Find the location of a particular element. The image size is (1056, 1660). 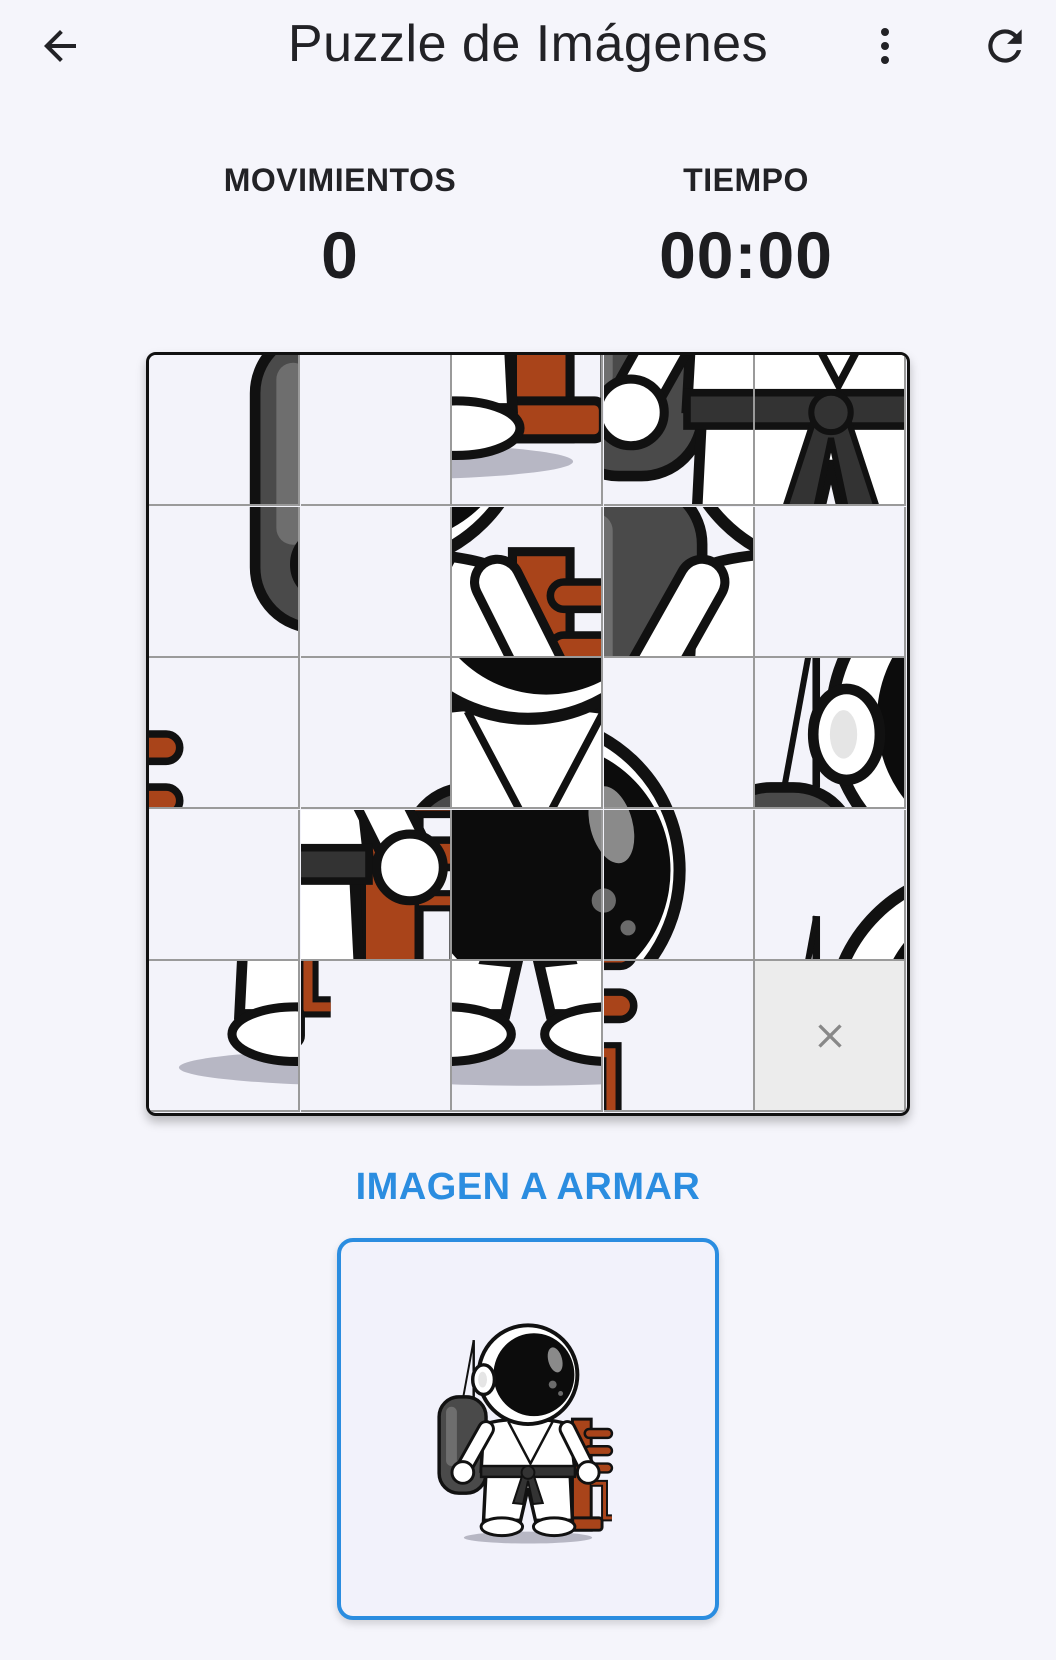

moves-stat: MOVIMIENTOS 0 is located at coordinates (340, 227).